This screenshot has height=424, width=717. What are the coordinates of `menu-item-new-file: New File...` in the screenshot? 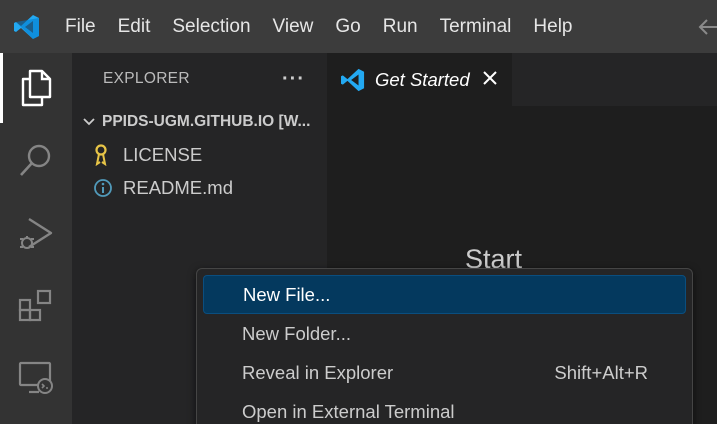 It's located at (444, 294).